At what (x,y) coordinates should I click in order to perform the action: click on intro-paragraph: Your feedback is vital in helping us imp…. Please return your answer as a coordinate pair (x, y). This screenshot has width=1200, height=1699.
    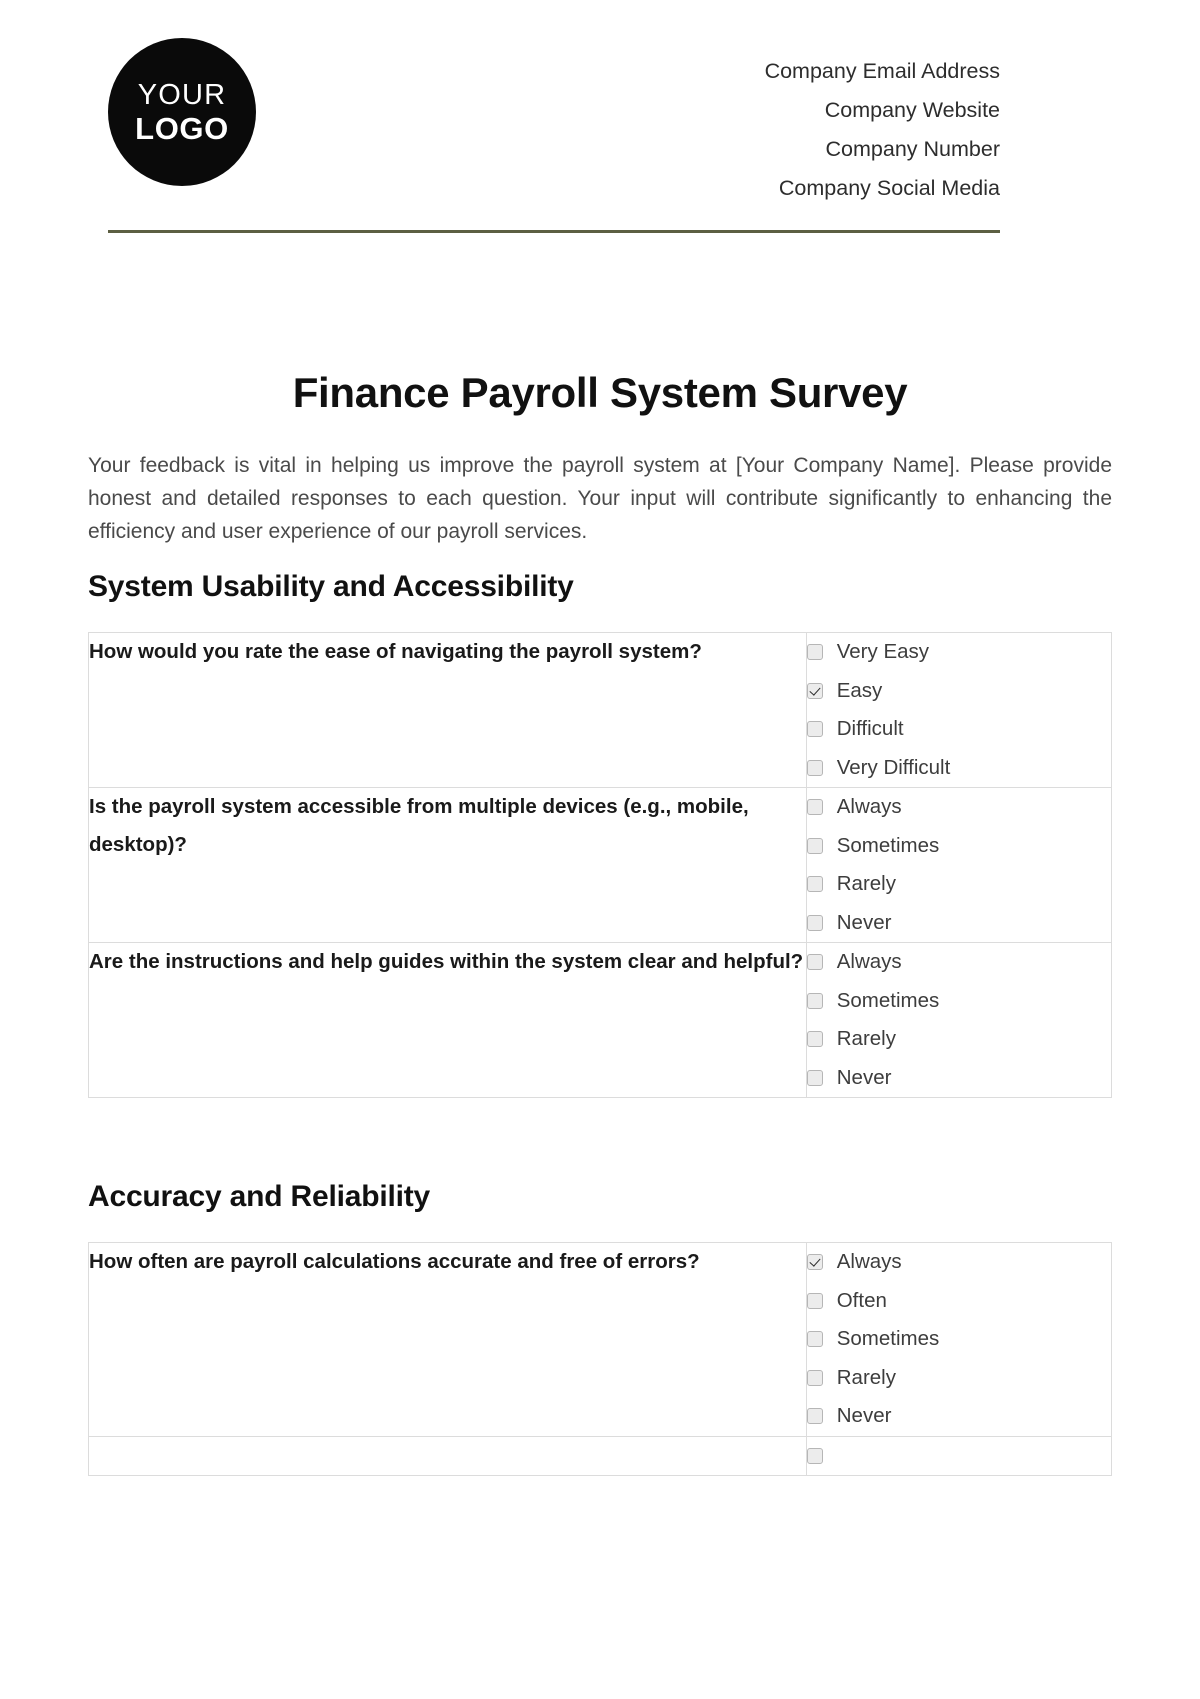
    Looking at the image, I should click on (600, 498).